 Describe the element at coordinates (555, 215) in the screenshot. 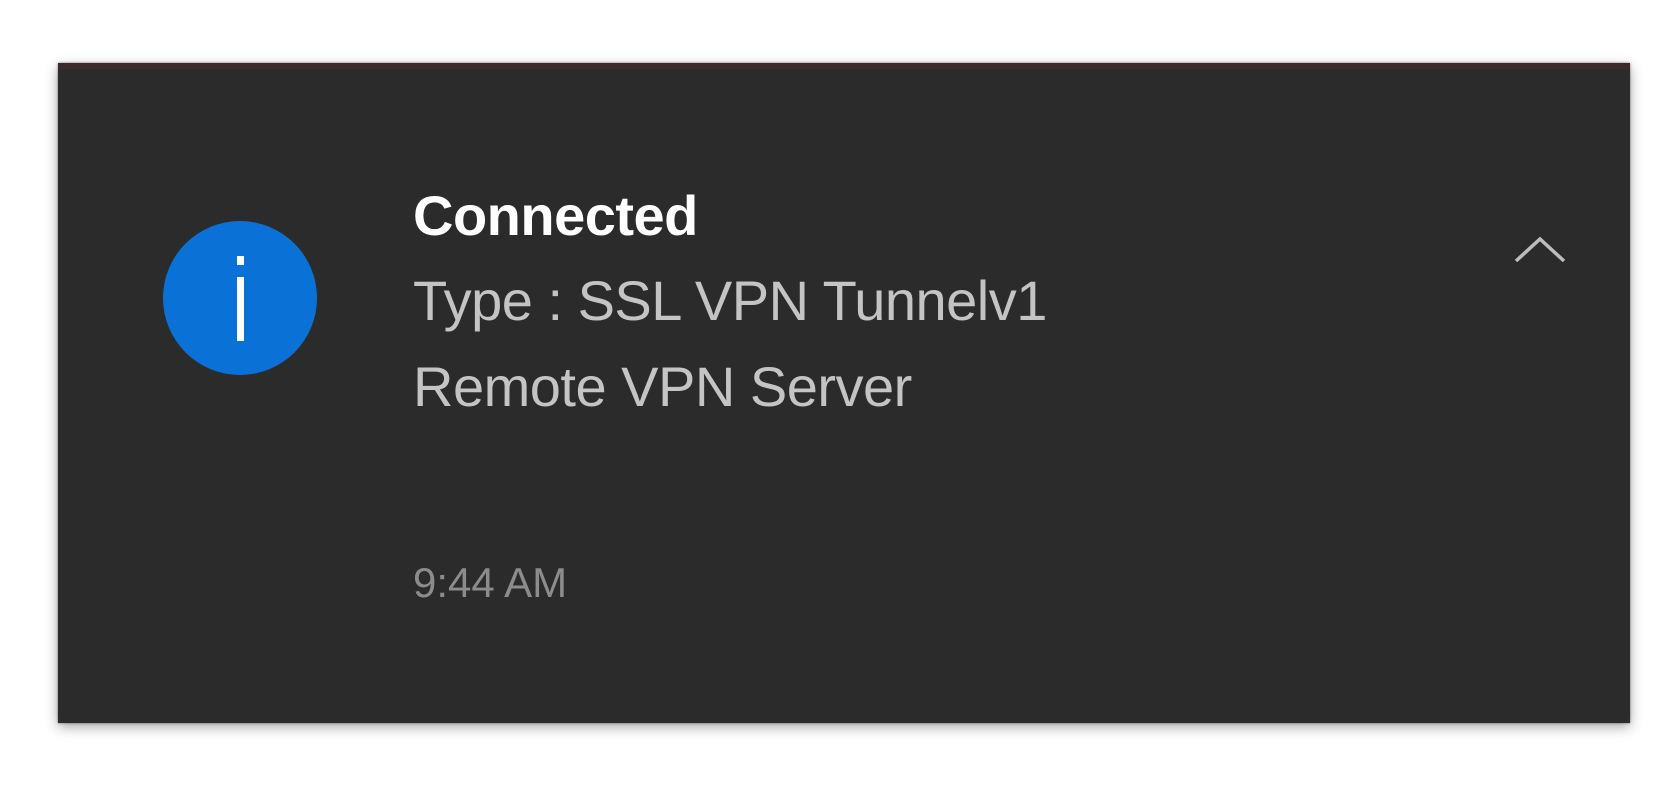

I see `notification-title: Connected` at that location.